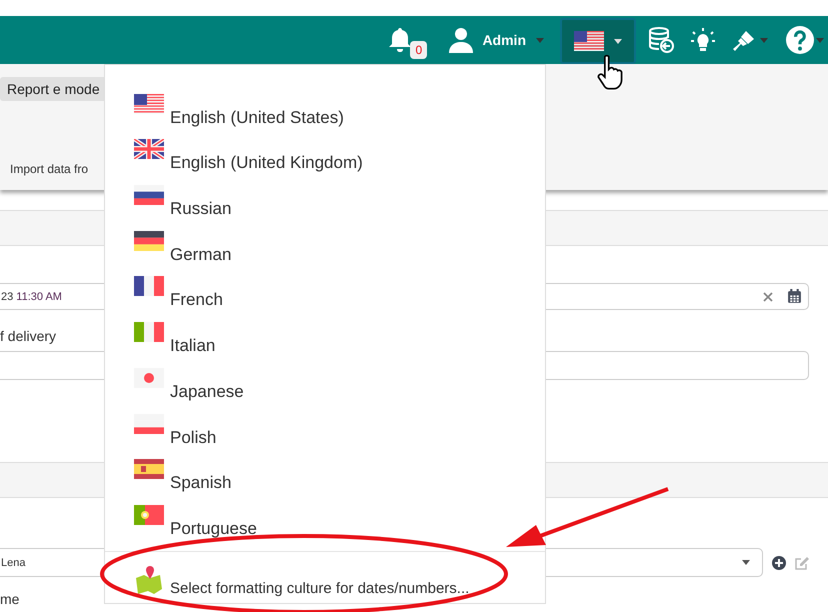  Describe the element at coordinates (419, 50) in the screenshot. I see `notification-count: 0` at that location.